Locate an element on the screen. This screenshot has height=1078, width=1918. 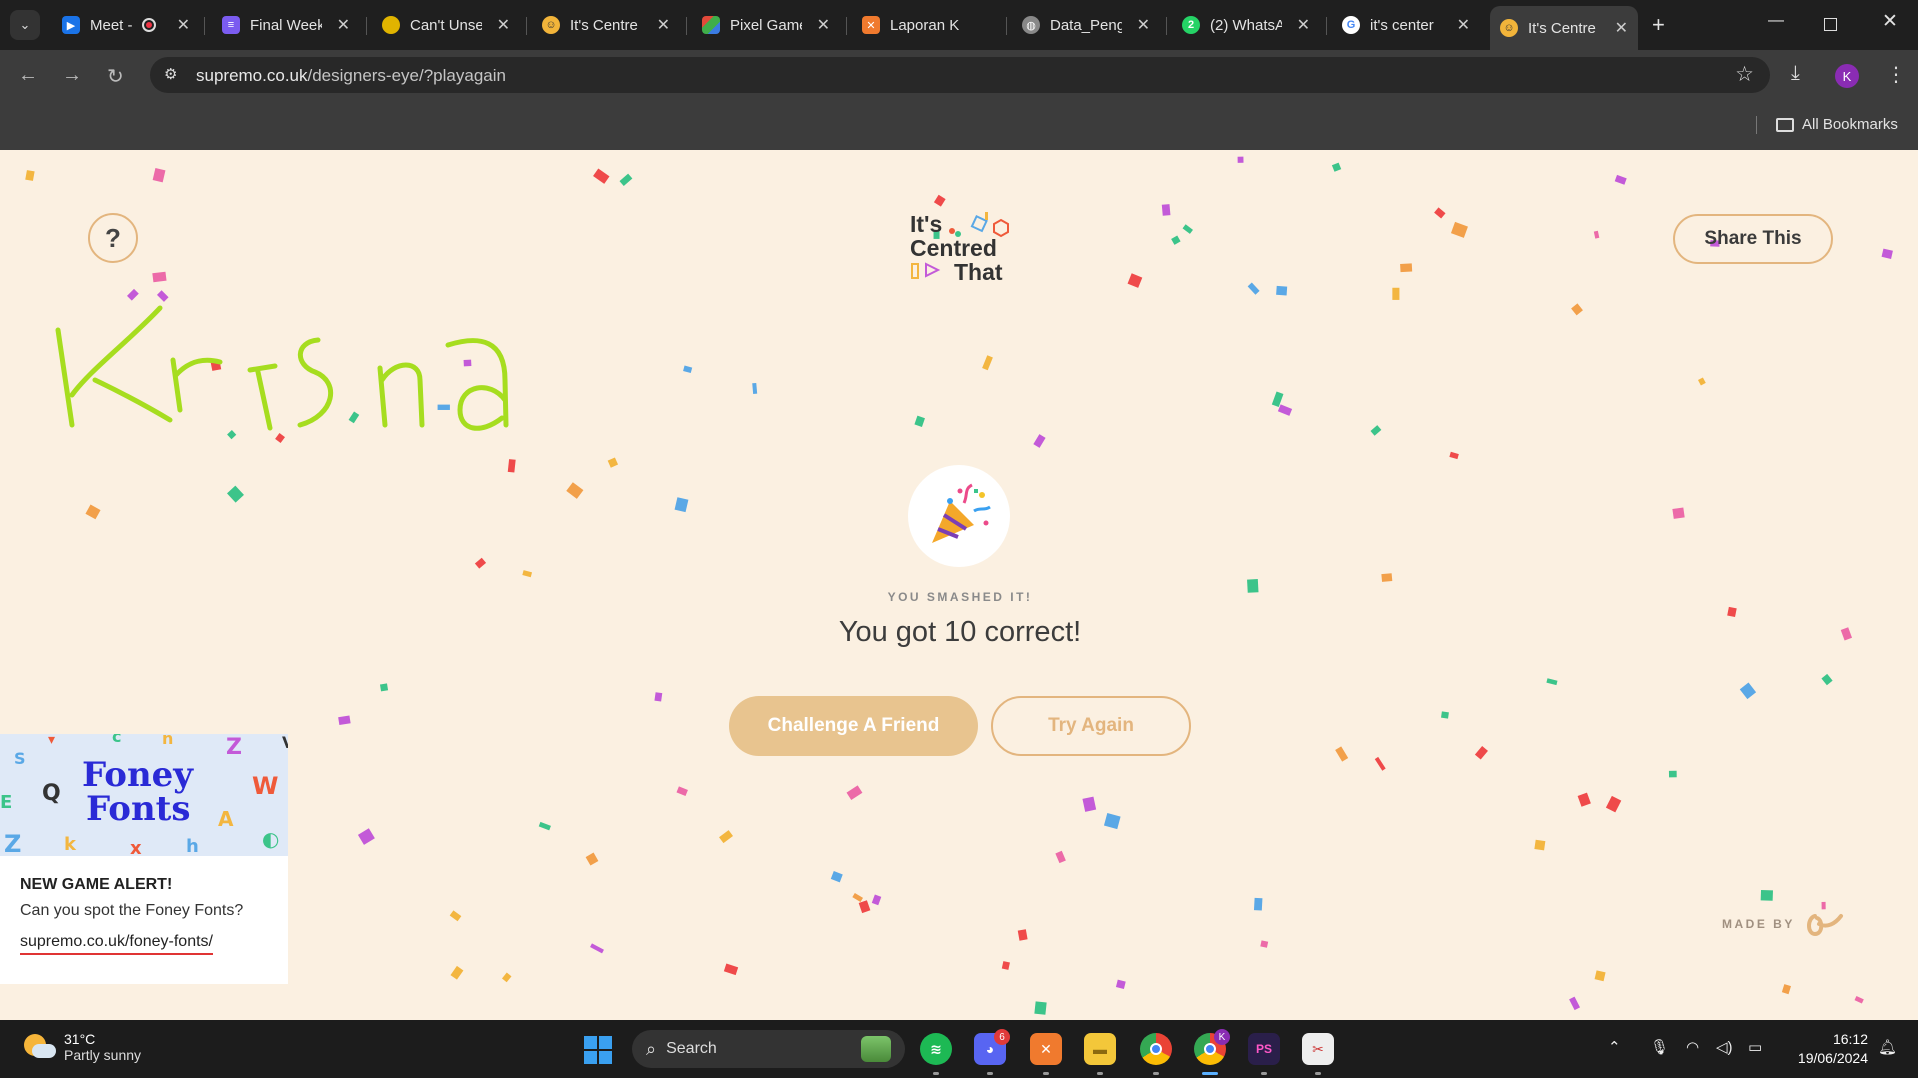
tab-final-week: ≡ Final Week ✕ is located at coordinates (286, 25).